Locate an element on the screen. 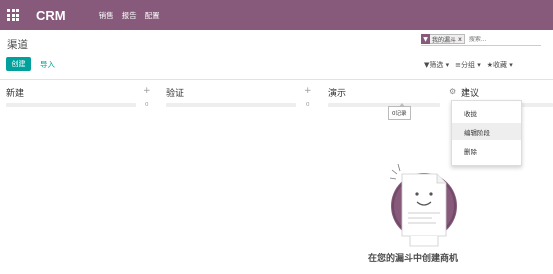  favorites-dropdown: ★收藏 ▾ is located at coordinates (500, 65).